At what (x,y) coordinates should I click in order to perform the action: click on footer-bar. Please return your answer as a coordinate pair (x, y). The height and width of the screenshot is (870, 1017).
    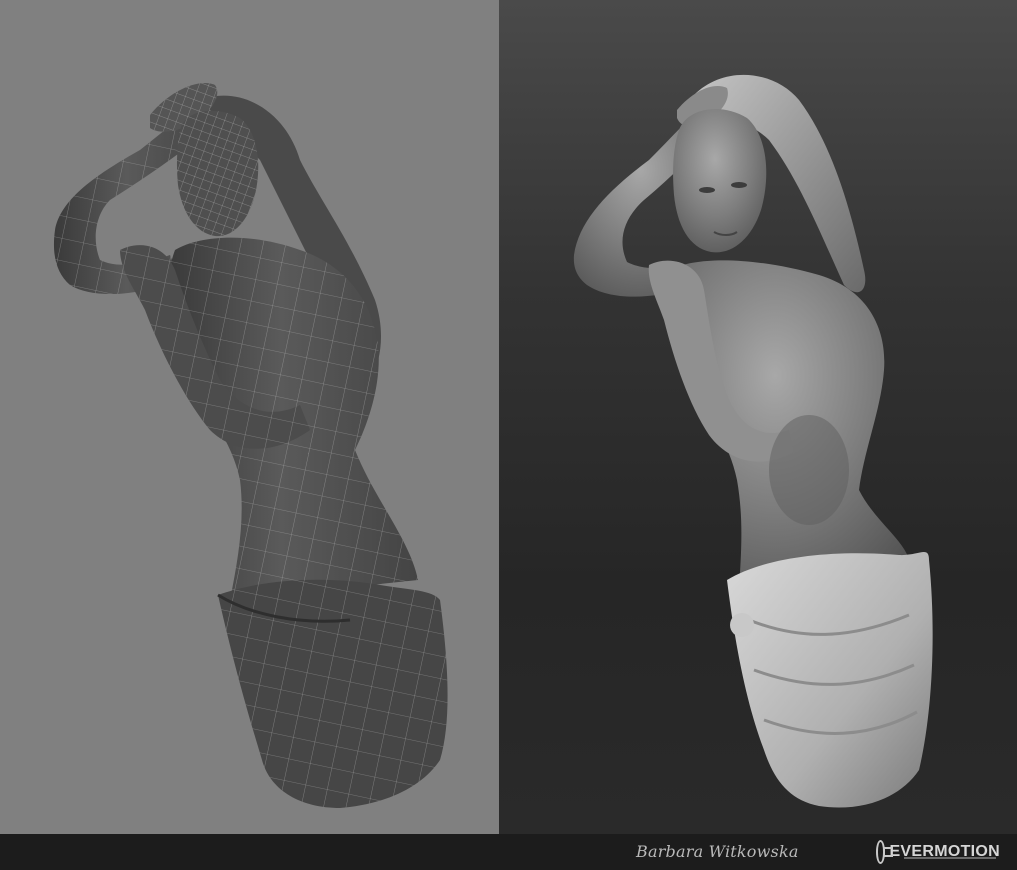
    Looking at the image, I should click on (508, 852).